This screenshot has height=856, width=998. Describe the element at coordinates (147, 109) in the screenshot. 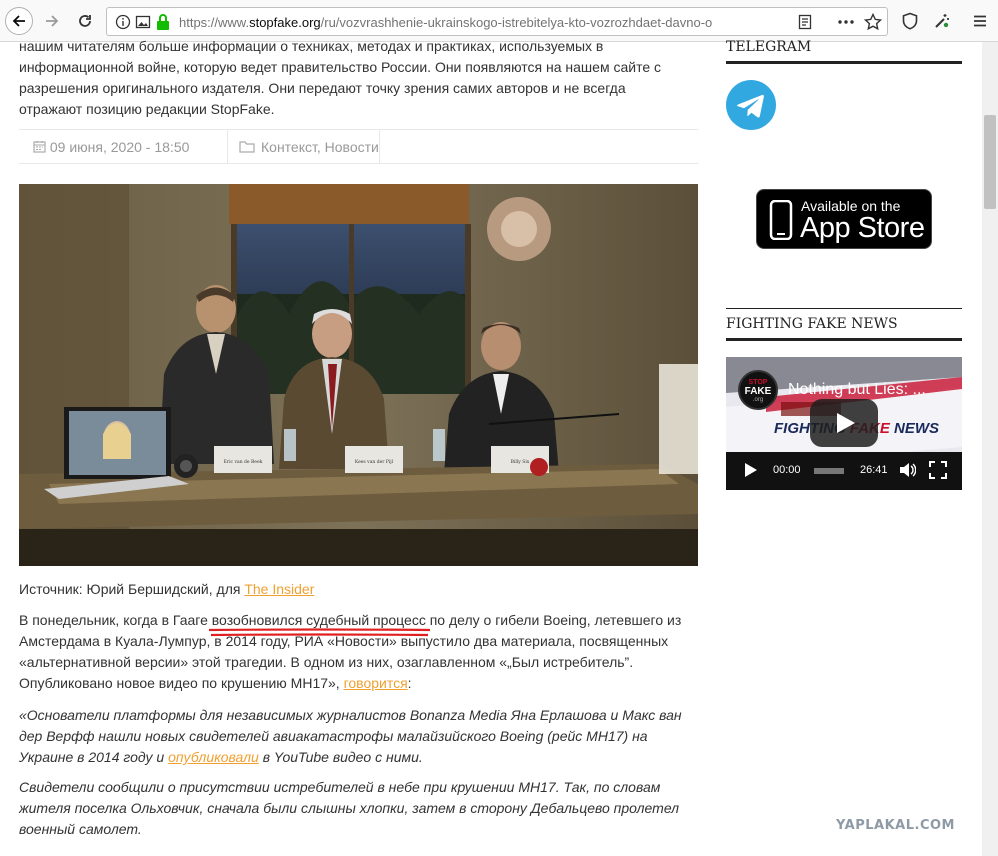

I see `intro-line: отражают позицию редакции StopFake.` at that location.